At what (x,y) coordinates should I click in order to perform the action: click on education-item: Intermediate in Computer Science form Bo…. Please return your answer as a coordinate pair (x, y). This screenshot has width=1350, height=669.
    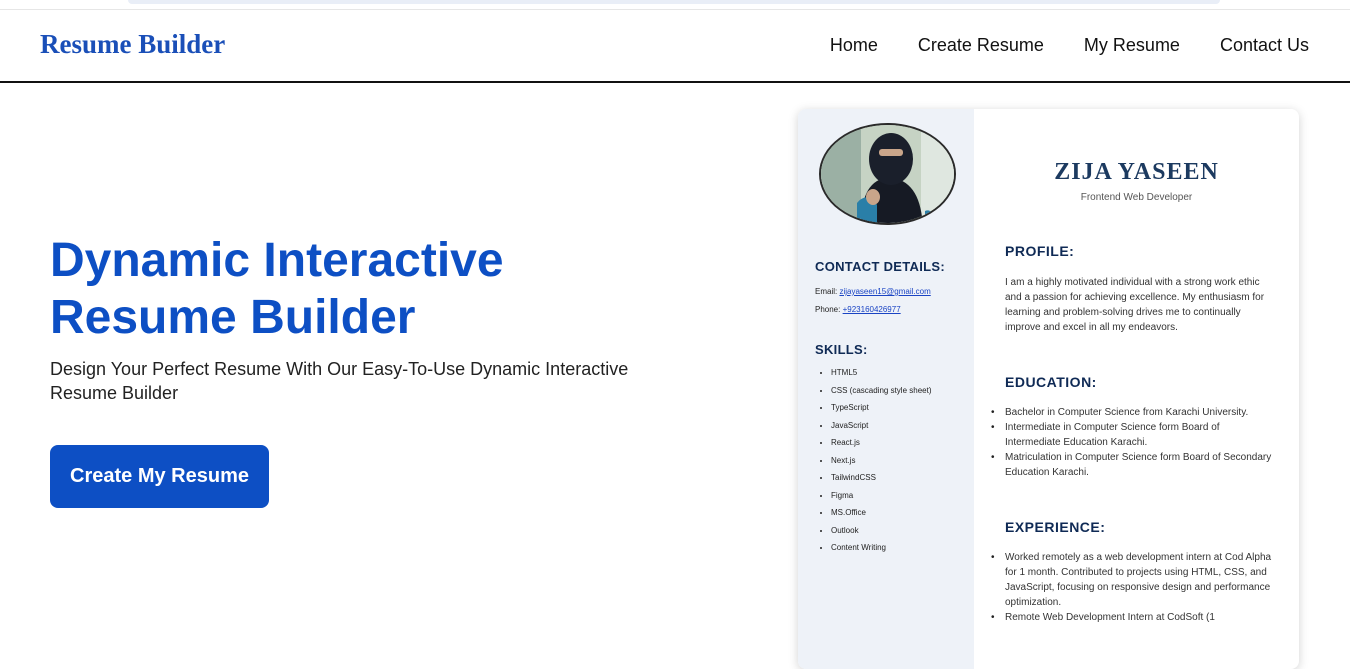
    Looking at the image, I should click on (1134, 435).